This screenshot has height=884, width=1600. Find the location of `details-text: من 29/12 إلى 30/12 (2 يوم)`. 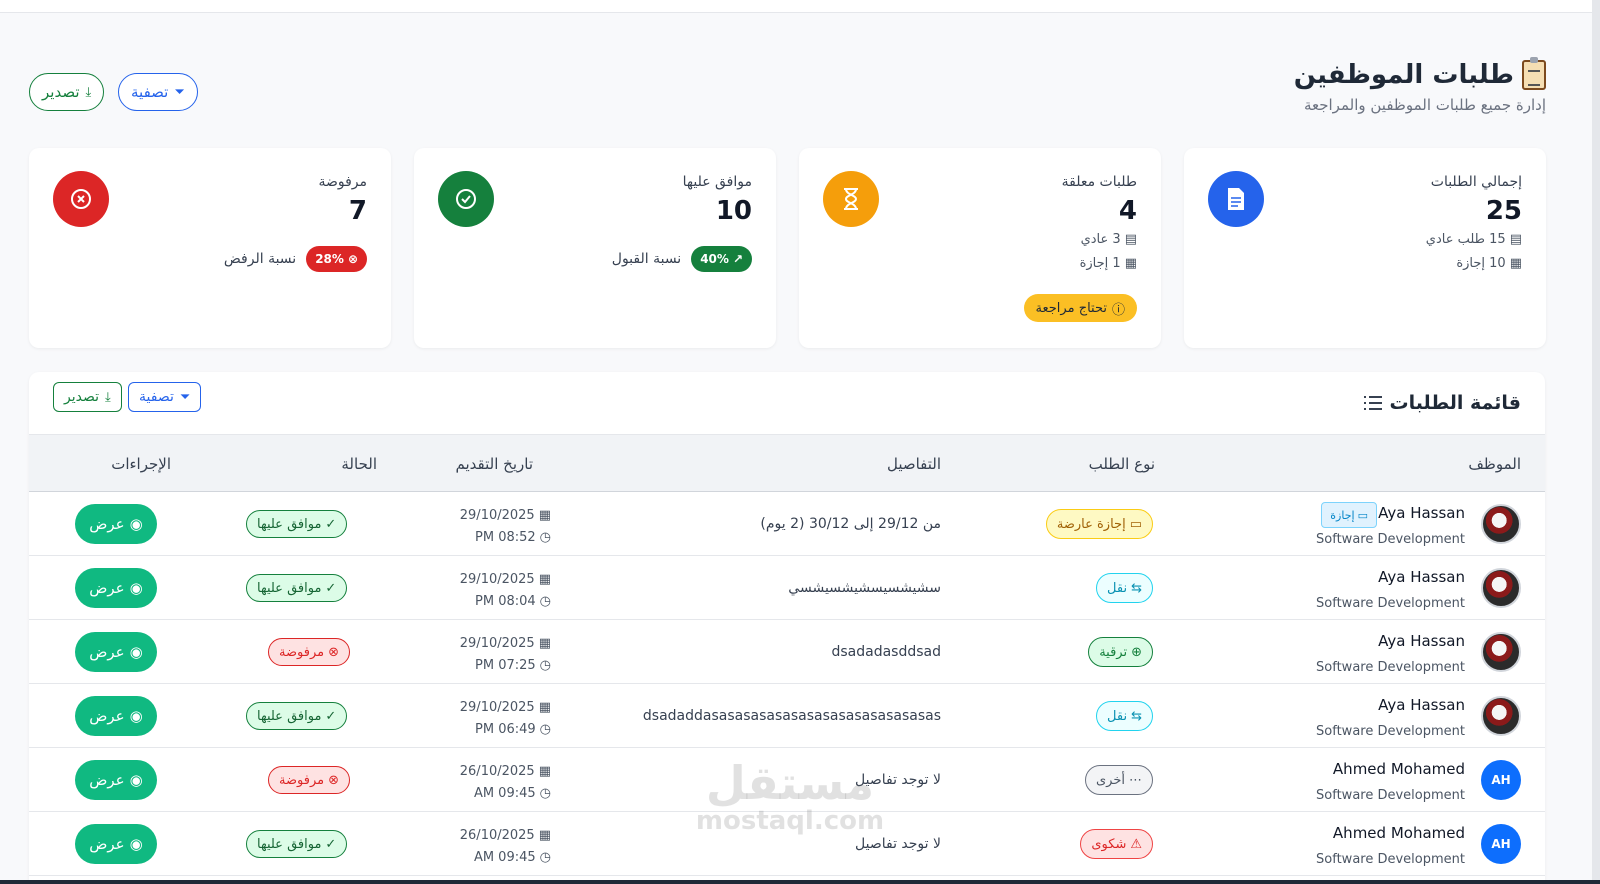

details-text: من 29/12 إلى 30/12 (2 يوم) is located at coordinates (850, 524).